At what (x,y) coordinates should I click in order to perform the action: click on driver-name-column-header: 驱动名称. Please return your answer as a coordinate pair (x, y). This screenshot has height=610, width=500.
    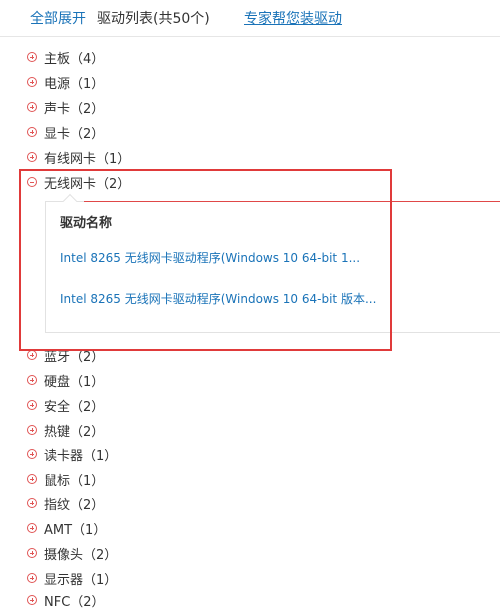
    Looking at the image, I should click on (86, 223).